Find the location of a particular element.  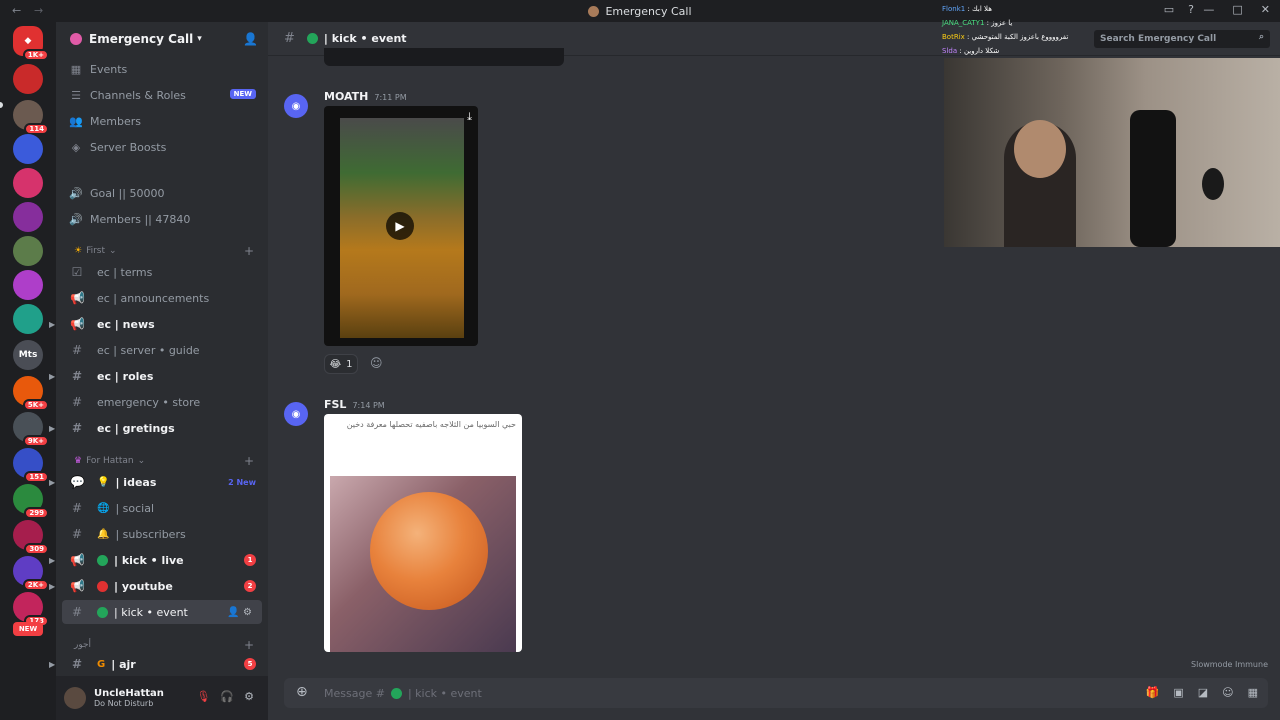

chat-text: : يا عزوز is located at coordinates (999, 23).